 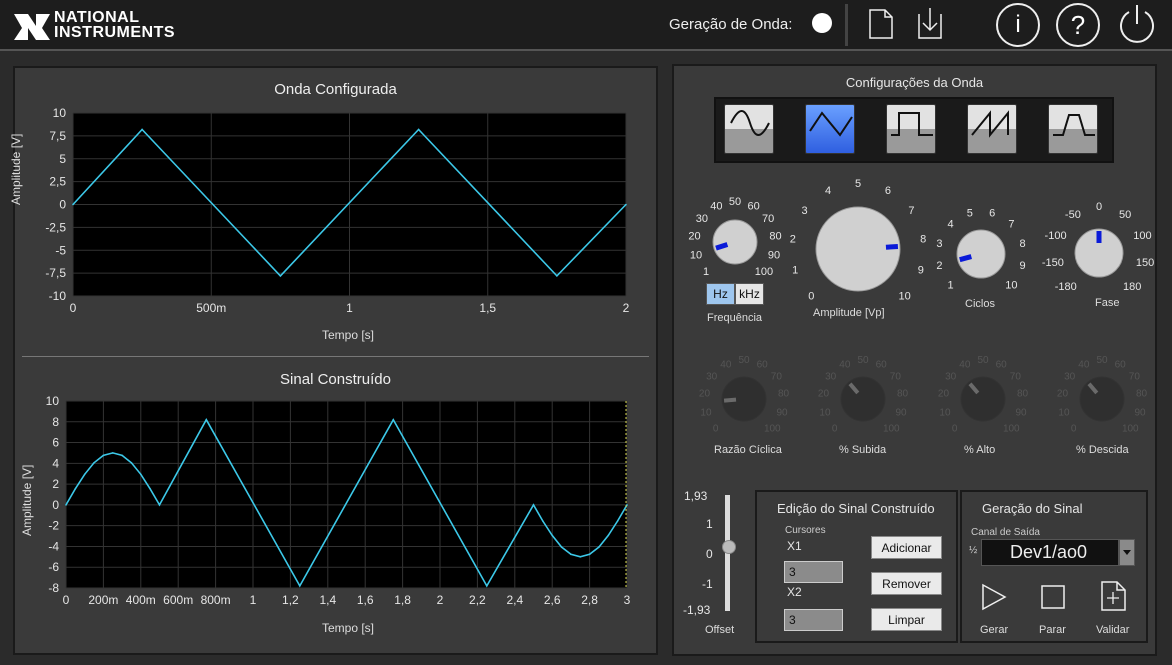 I want to click on x-tick-label: 3, so click(x=627, y=600).